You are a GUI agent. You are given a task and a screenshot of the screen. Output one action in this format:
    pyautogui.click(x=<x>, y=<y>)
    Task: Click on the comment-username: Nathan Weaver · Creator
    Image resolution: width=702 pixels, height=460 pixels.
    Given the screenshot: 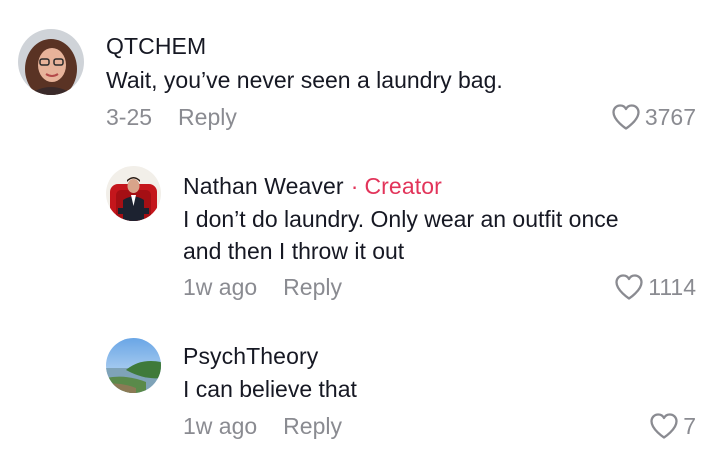 What is the action you would take?
    pyautogui.click(x=312, y=186)
    